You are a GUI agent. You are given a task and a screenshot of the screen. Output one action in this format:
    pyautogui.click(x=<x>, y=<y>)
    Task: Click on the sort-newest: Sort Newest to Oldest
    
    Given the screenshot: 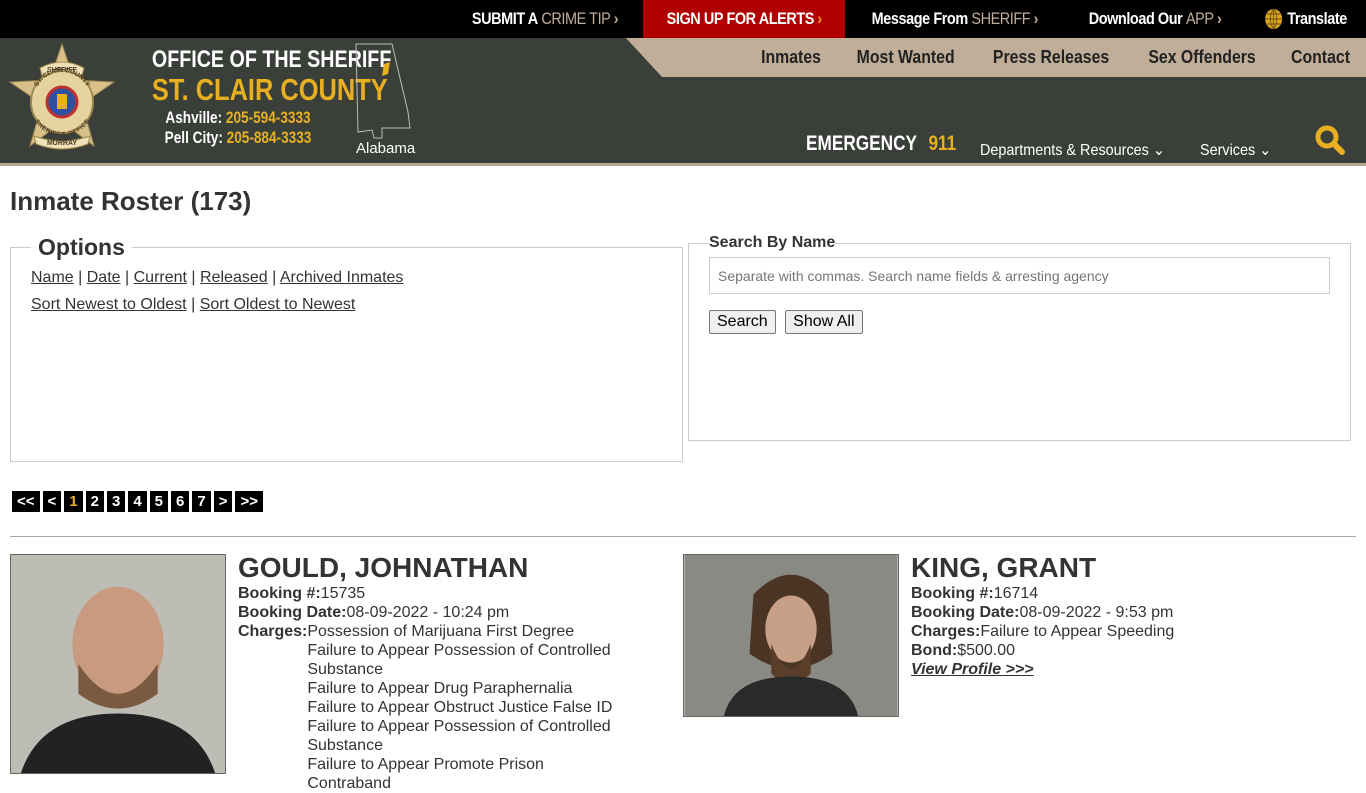 What is the action you would take?
    pyautogui.click(x=109, y=304)
    